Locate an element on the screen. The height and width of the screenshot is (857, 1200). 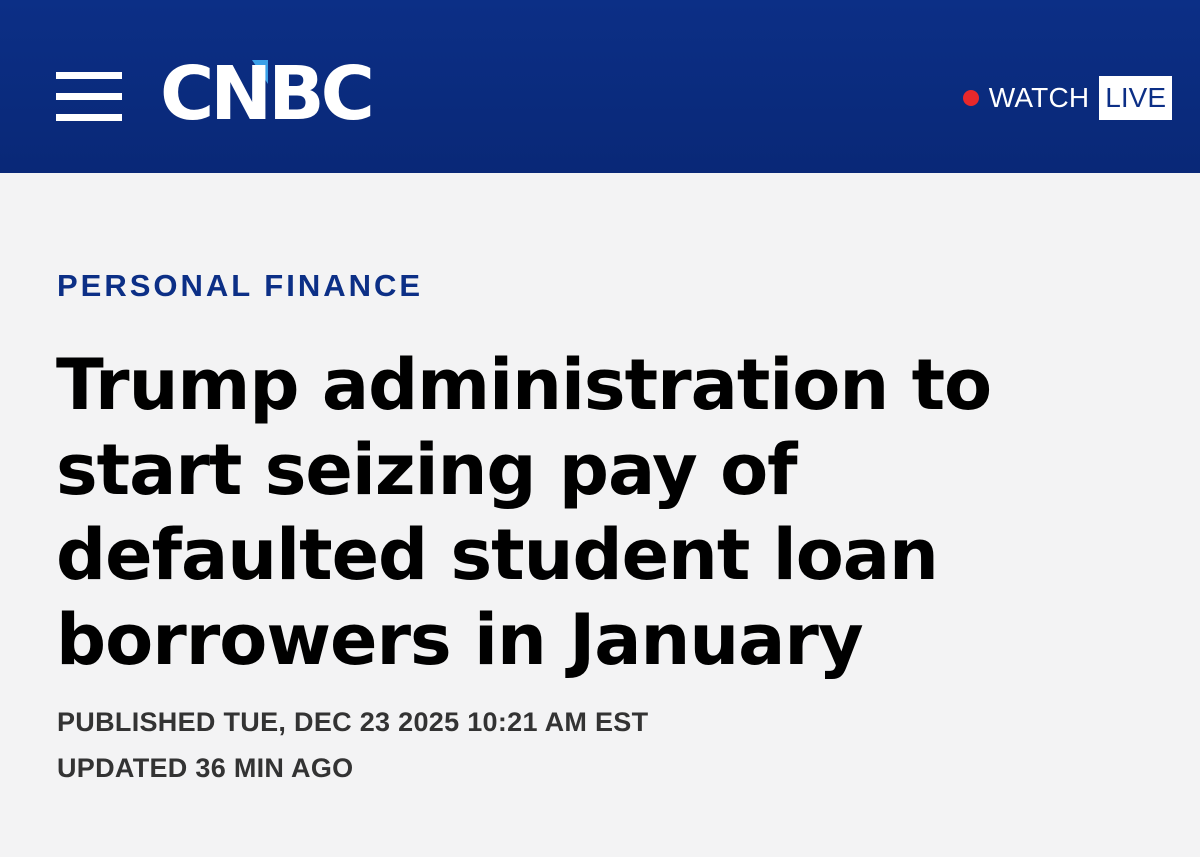
hamburger-menu-icon is located at coordinates (89, 97).